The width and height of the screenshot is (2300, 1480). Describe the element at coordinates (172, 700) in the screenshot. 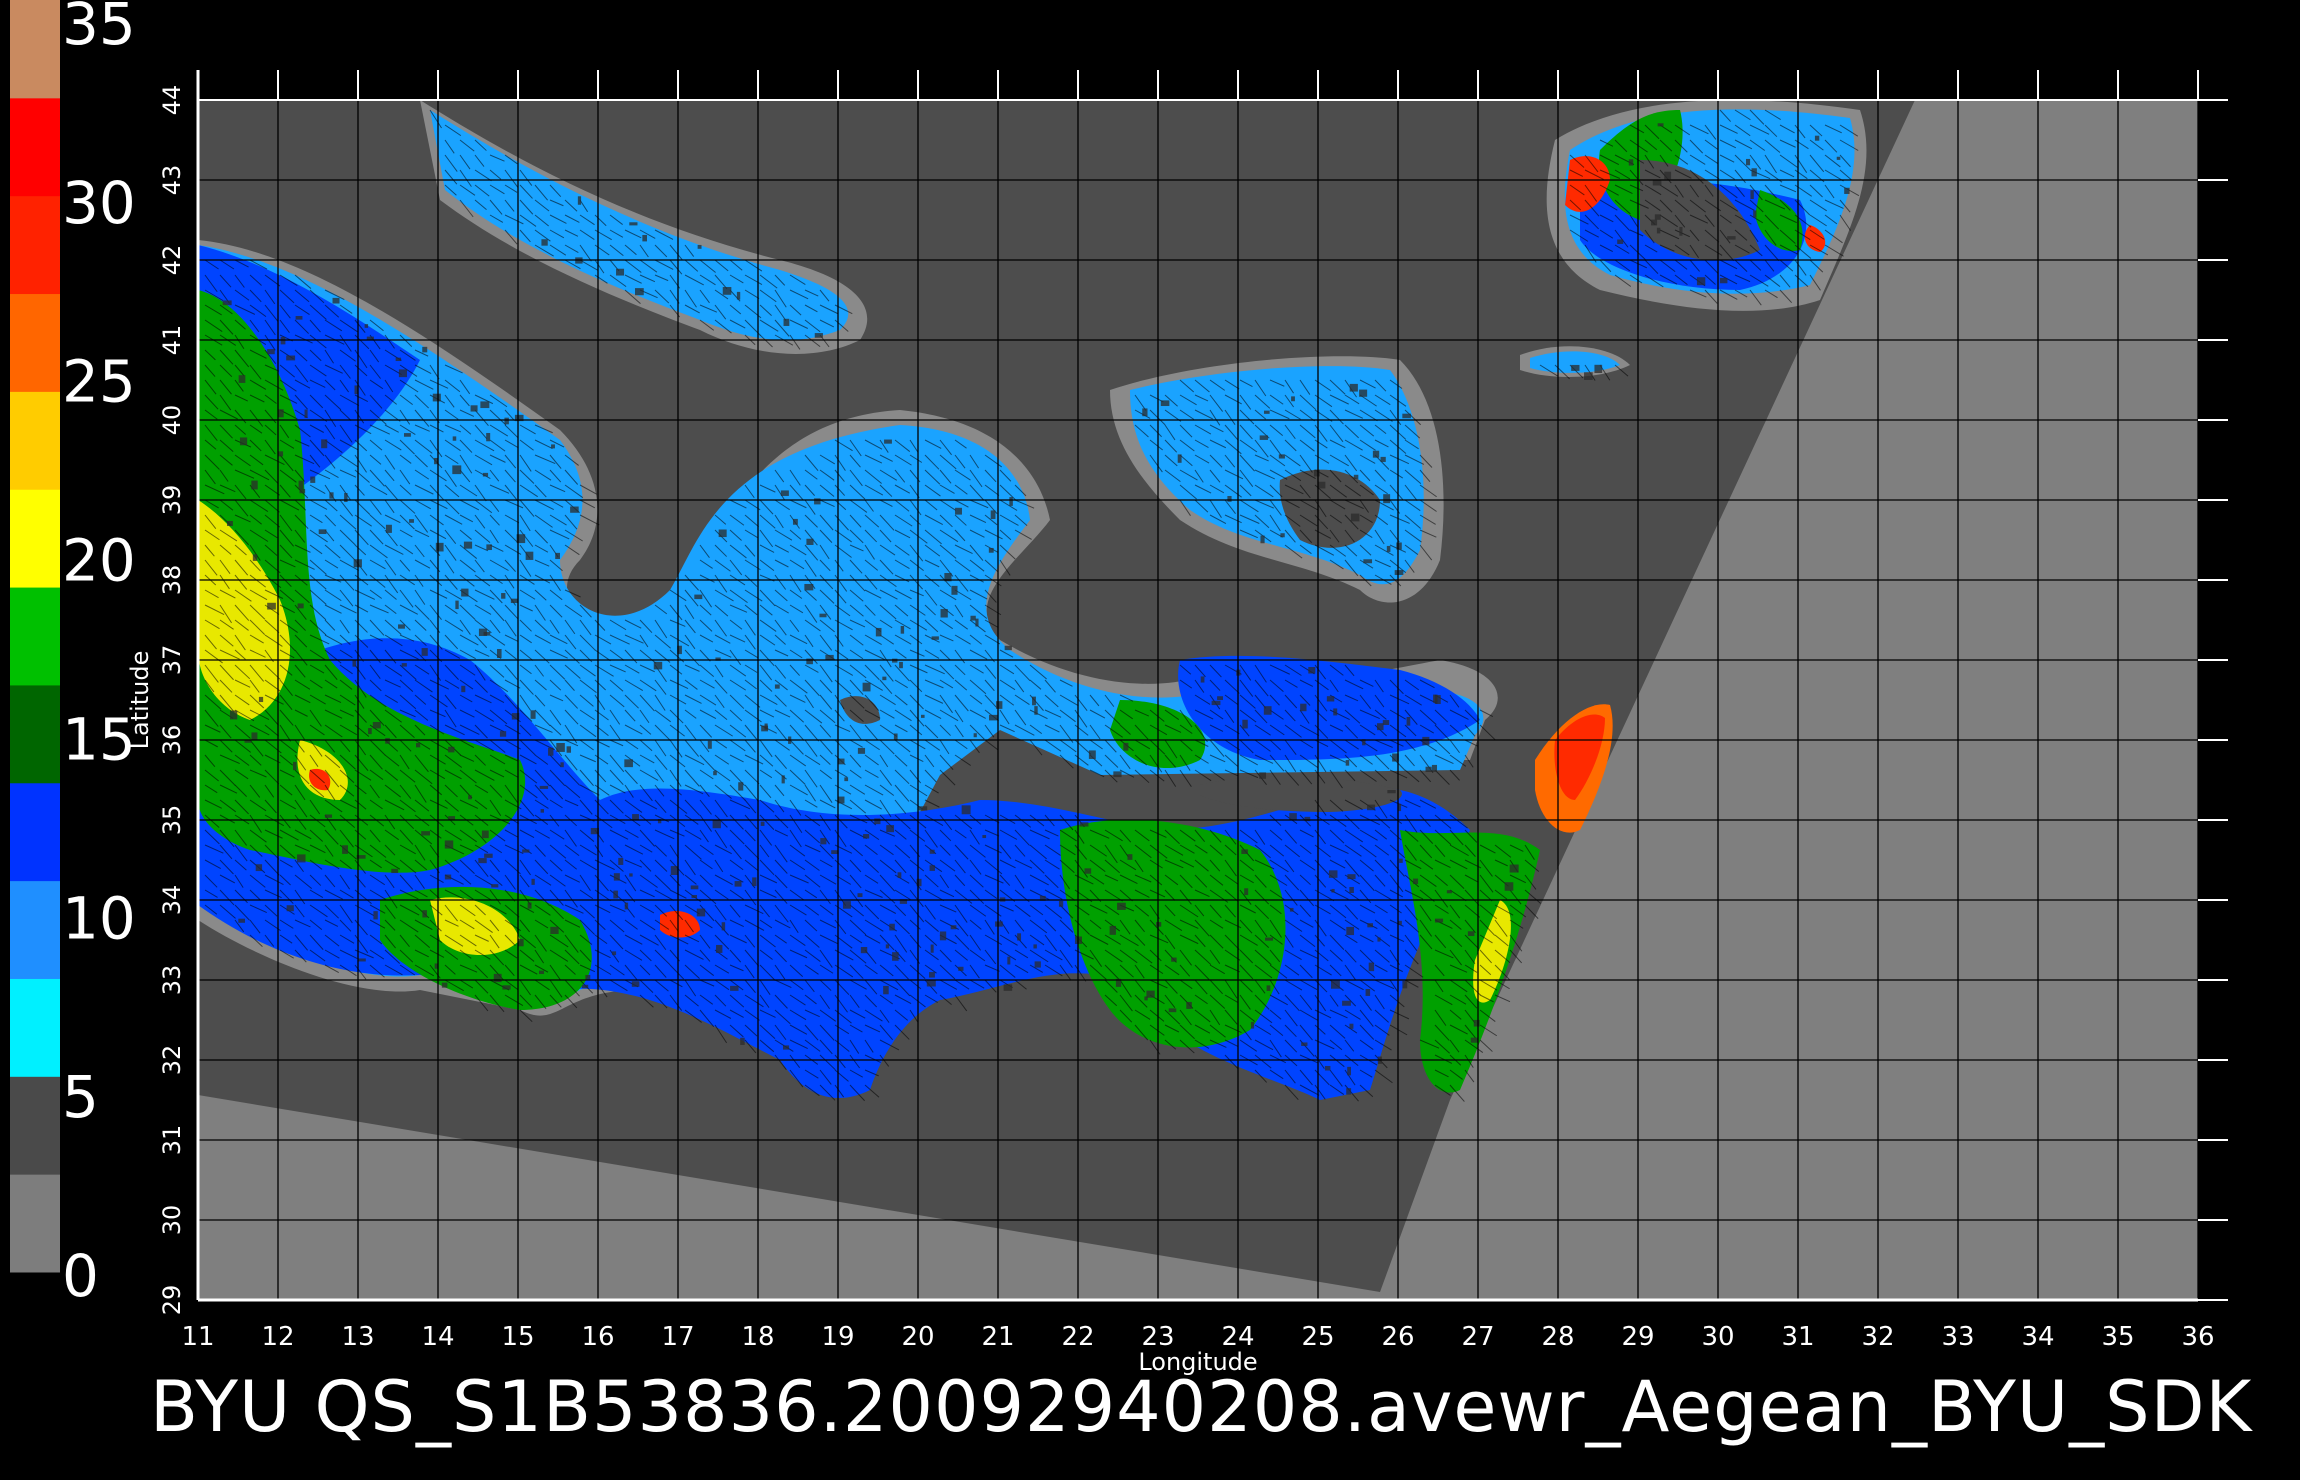

I see `latitude-tick-labels: 29 30 31 32 33 34 35 36 37 38 39 40 41 42 43 44` at that location.